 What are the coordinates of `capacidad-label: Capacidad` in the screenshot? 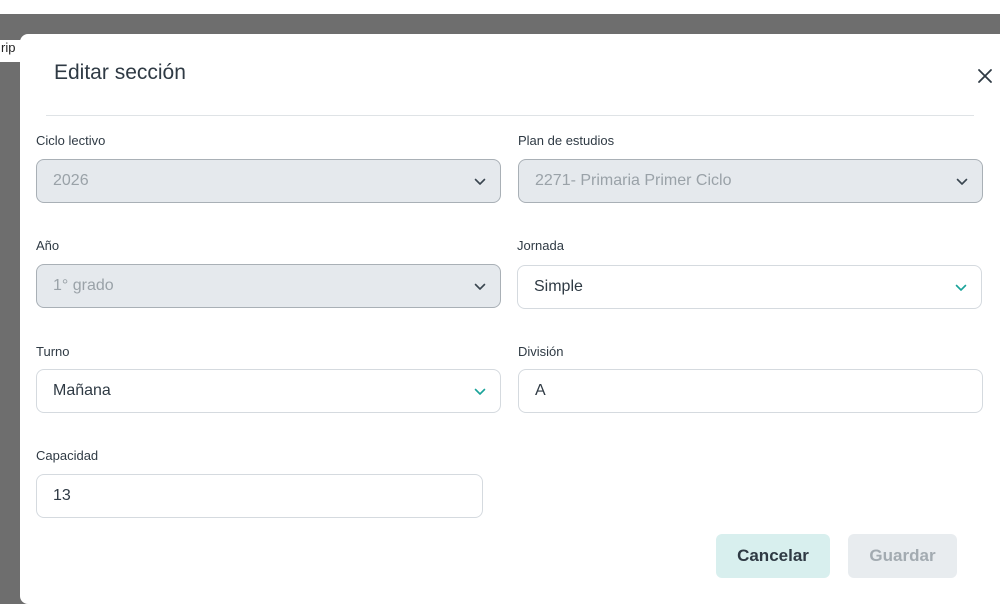 It's located at (67, 455).